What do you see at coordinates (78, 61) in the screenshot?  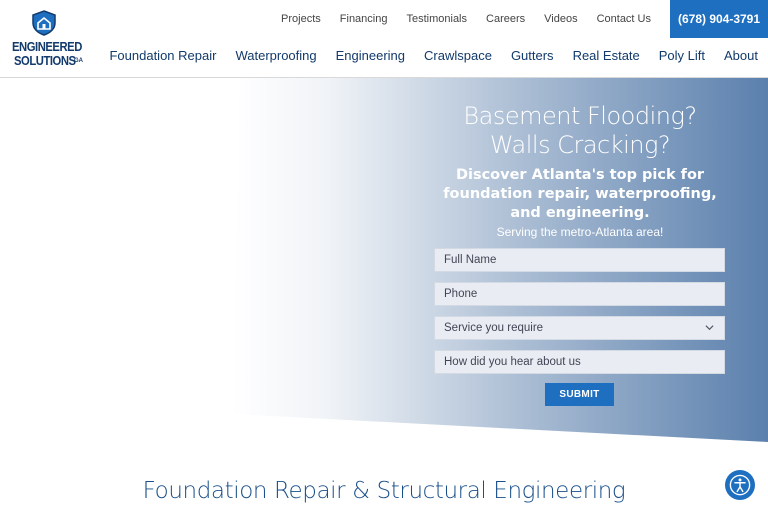 I see `logo-suffix: GA` at bounding box center [78, 61].